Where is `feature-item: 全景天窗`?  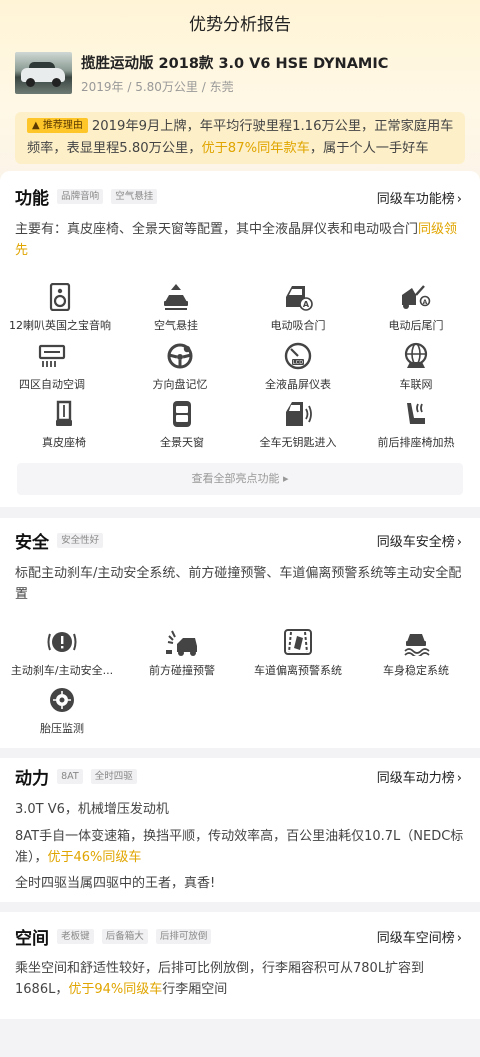
feature-item: 全景天窗 is located at coordinates (182, 425).